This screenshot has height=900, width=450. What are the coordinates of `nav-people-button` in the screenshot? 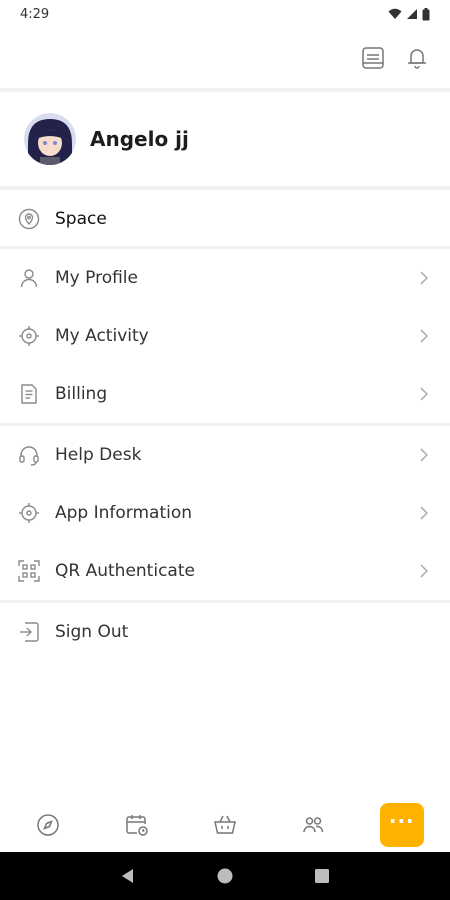 It's located at (313, 825).